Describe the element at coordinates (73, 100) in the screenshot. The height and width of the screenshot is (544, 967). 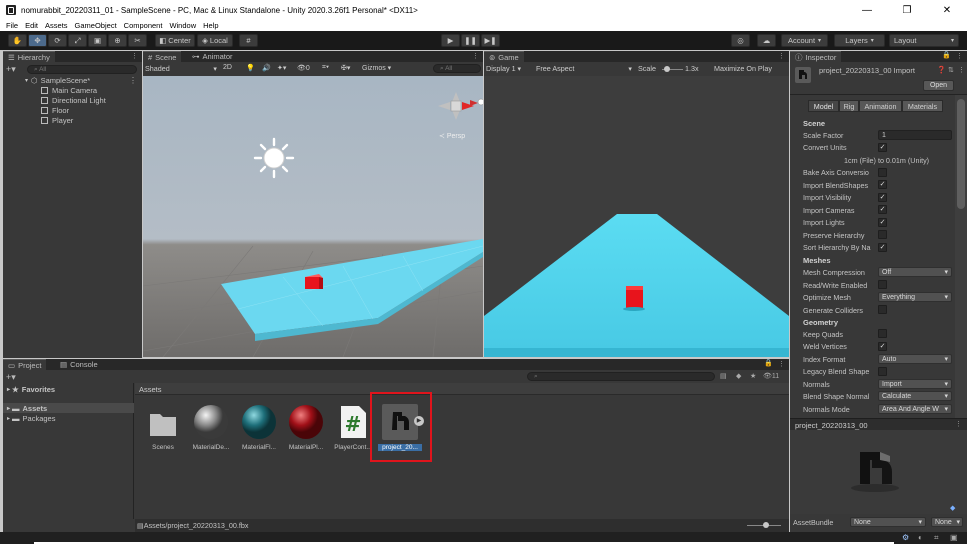
I see `list-item: Directional Light` at that location.